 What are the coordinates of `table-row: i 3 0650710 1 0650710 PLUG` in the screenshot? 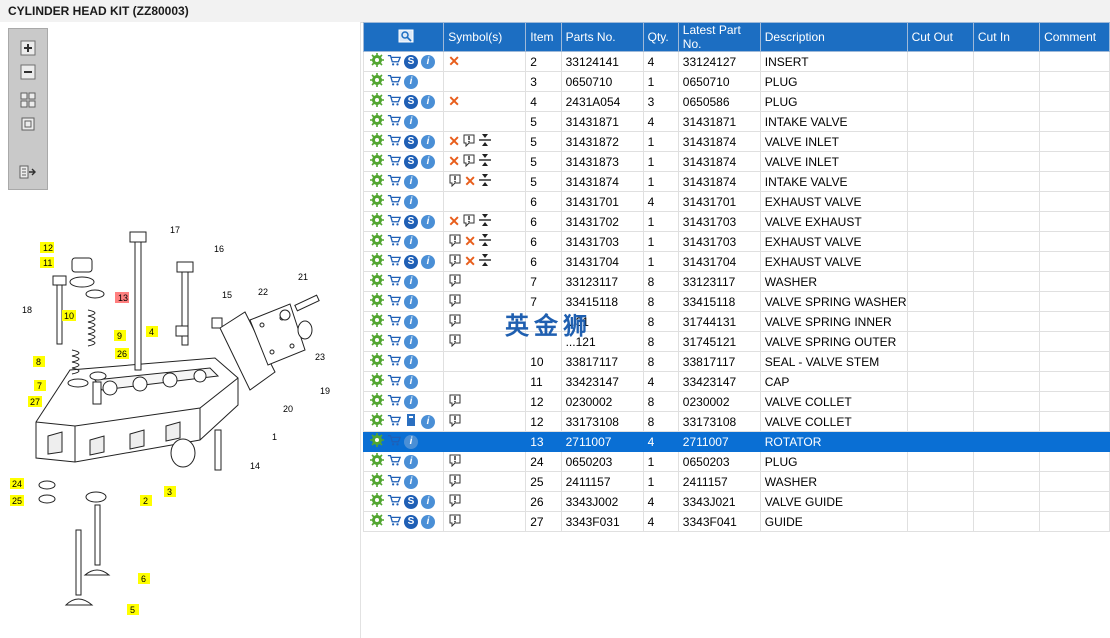 It's located at (736, 81).